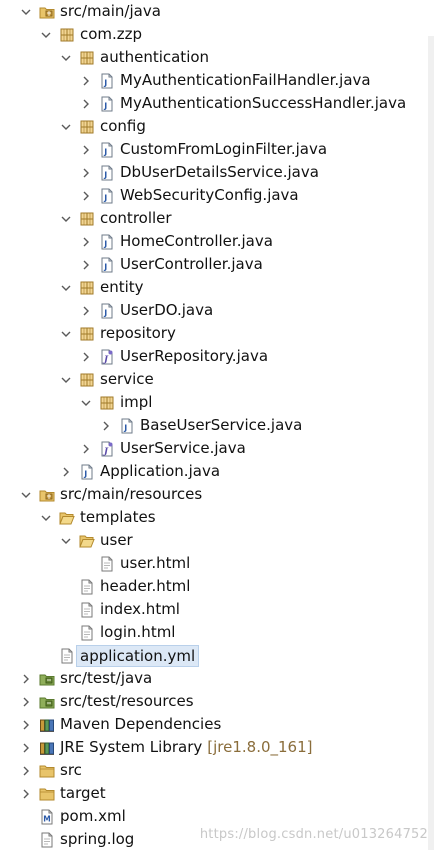 This screenshot has width=434, height=850. What do you see at coordinates (217, 678) in the screenshot?
I see `tree-item: src/test/java` at bounding box center [217, 678].